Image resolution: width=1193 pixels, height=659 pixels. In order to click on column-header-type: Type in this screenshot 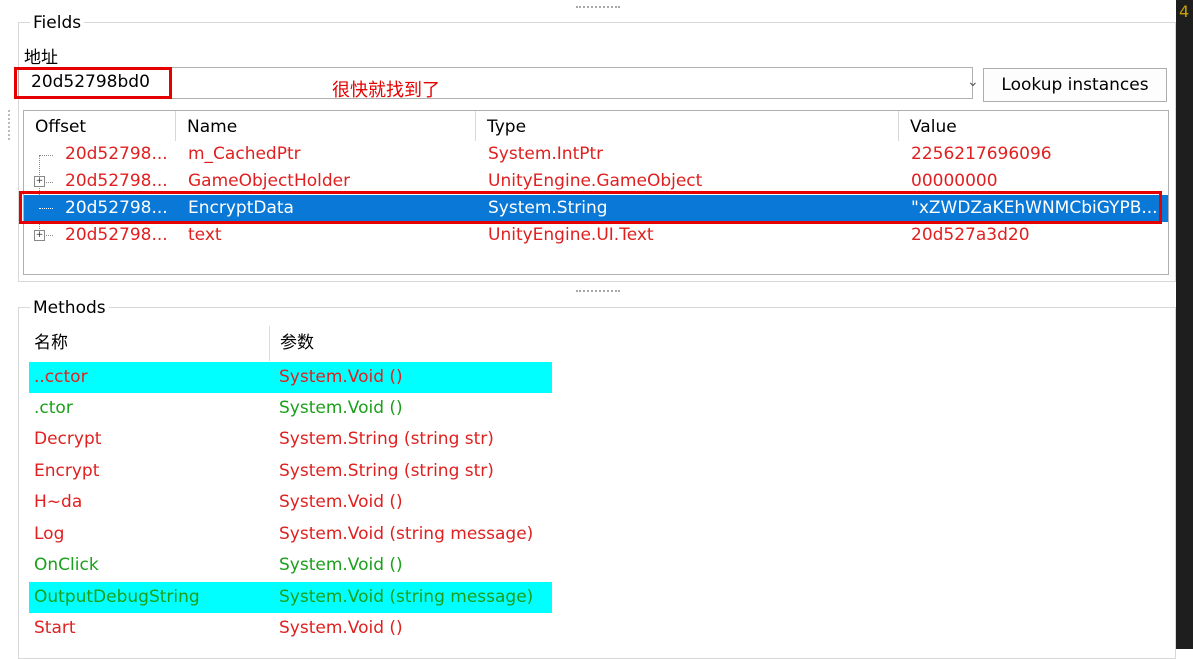, I will do `click(687, 126)`.